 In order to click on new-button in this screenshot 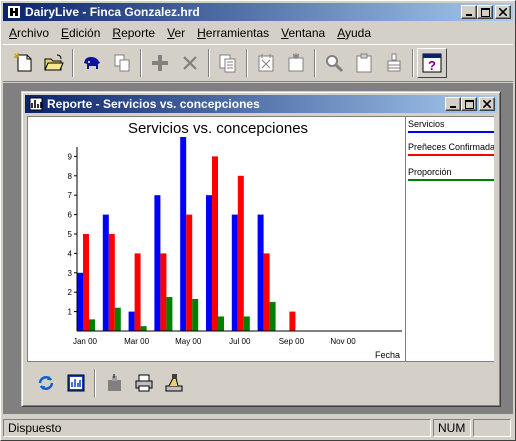, I will do `click(24, 63)`.